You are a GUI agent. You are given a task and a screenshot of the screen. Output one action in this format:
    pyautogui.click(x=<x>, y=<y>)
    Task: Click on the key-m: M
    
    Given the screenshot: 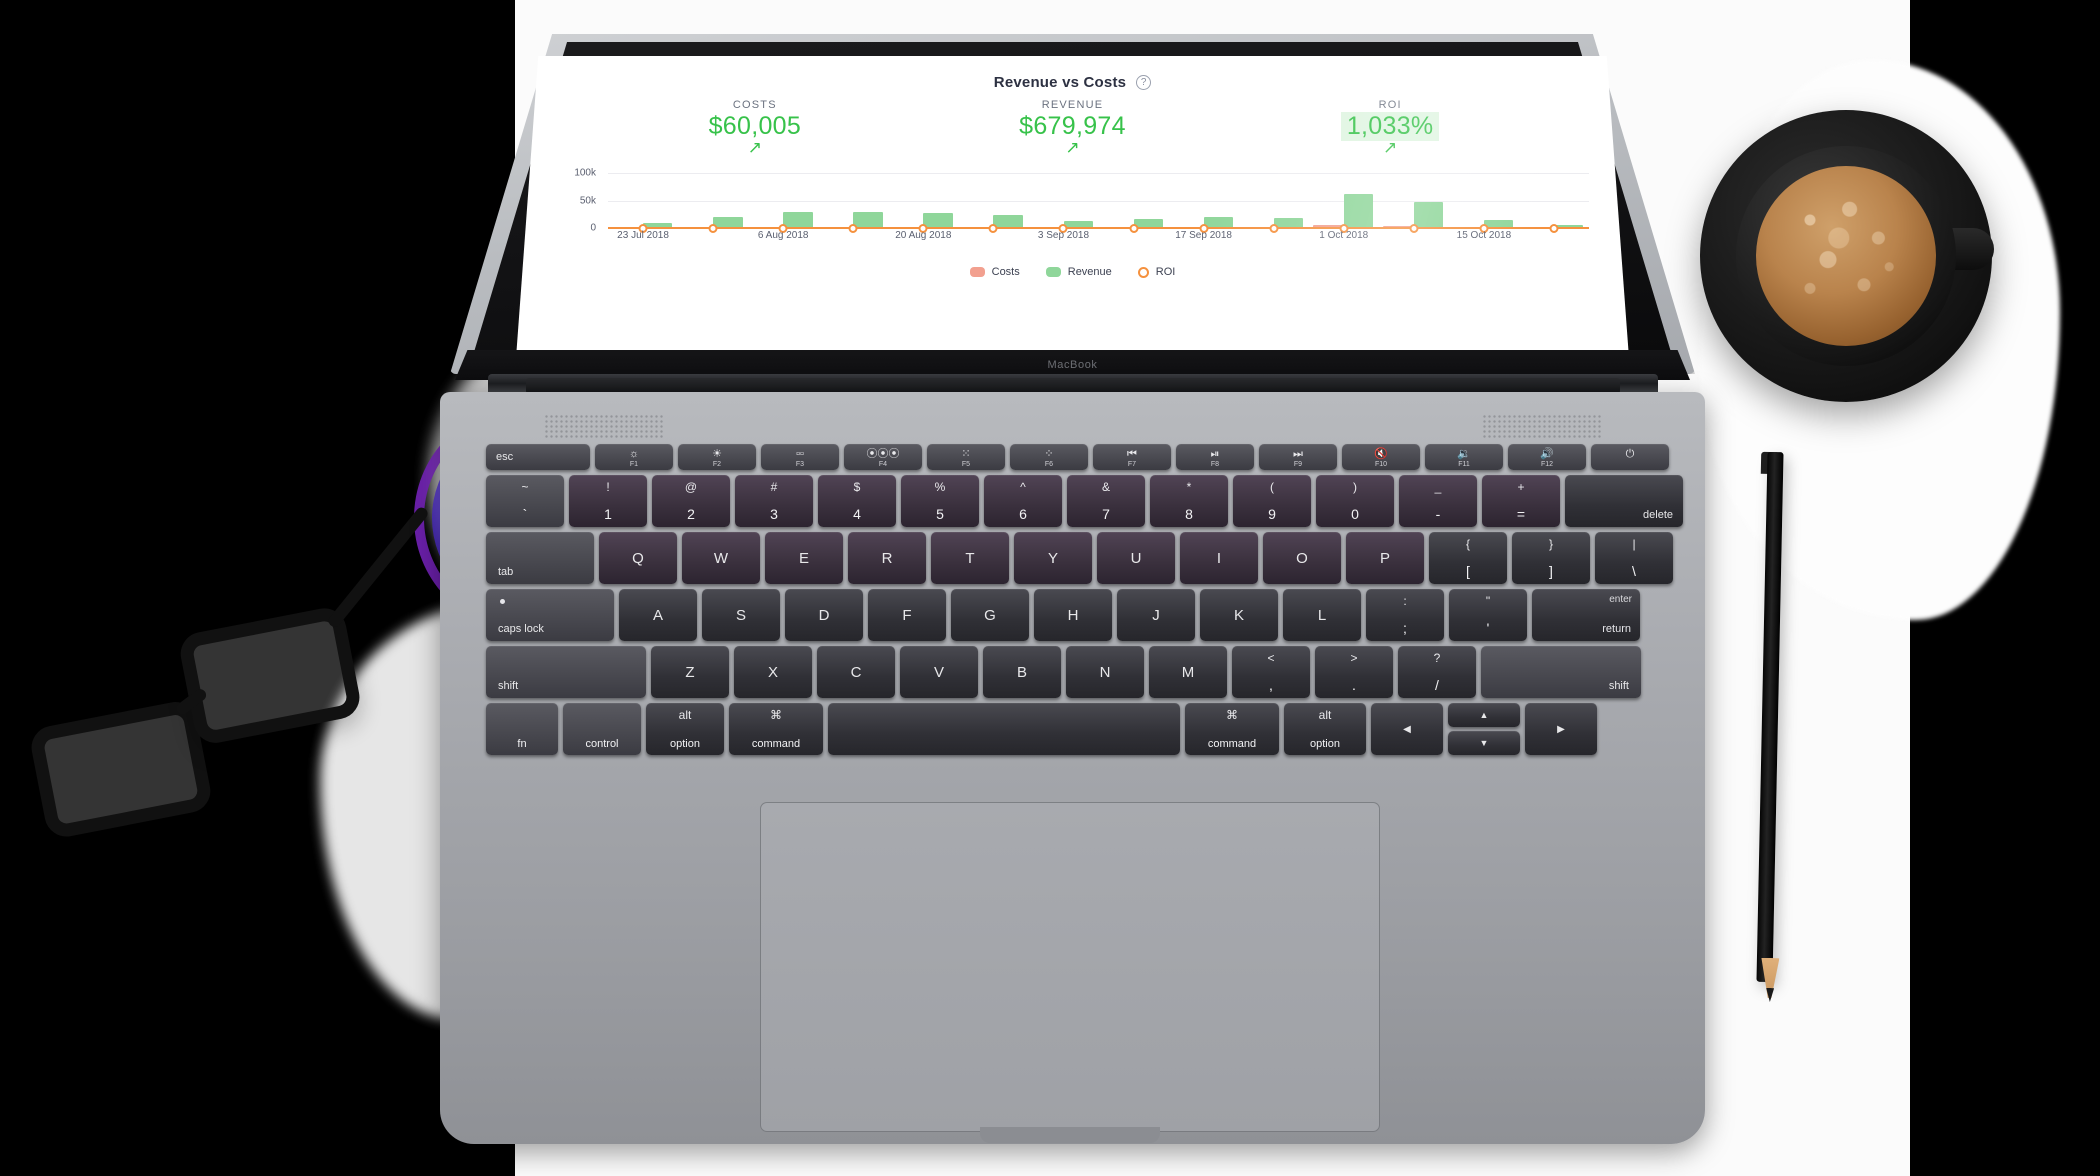 What is the action you would take?
    pyautogui.click(x=1188, y=672)
    